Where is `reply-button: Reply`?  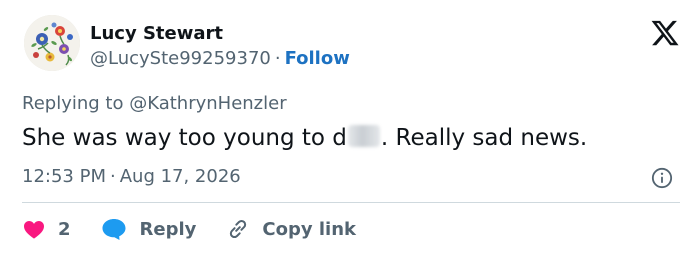 reply-button: Reply is located at coordinates (149, 229).